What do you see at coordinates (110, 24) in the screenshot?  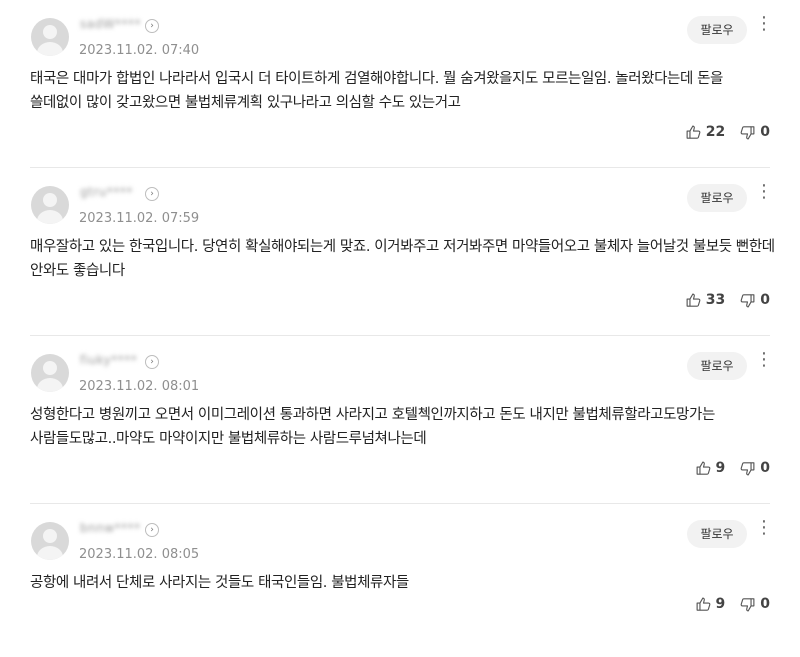 I see `nickname: sadW****` at bounding box center [110, 24].